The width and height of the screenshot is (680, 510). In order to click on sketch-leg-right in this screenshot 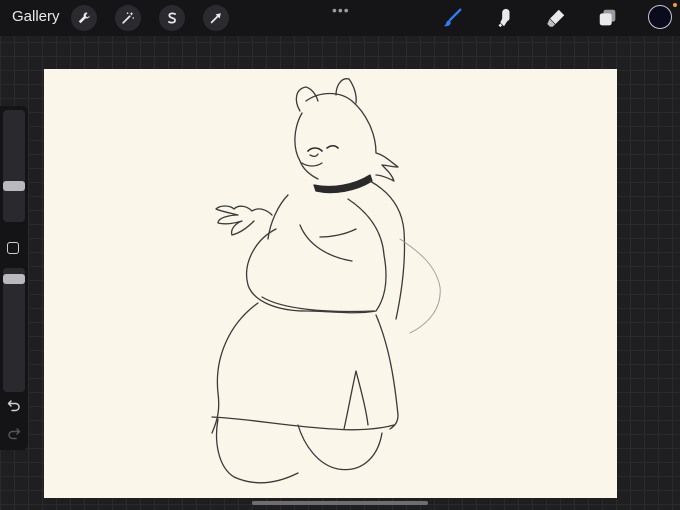, I will do `click(340, 447)`.